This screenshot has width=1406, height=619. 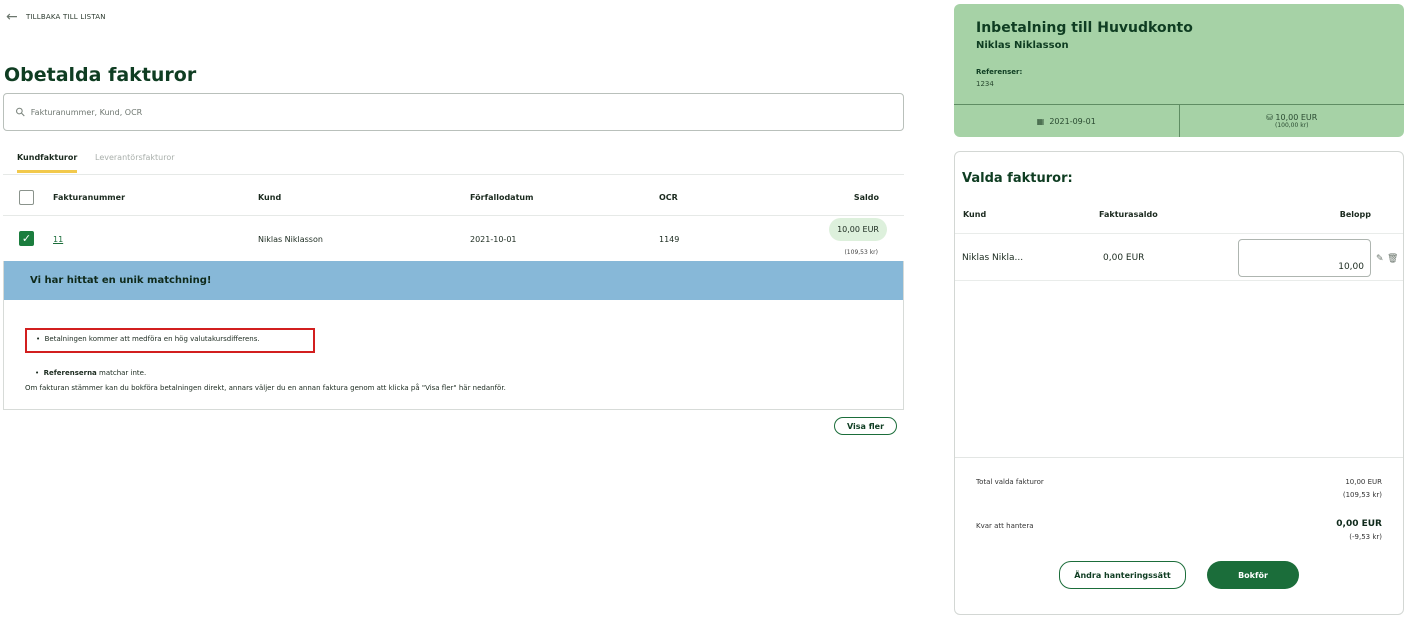 What do you see at coordinates (58, 239) in the screenshot?
I see `invoice-number-link: 11` at bounding box center [58, 239].